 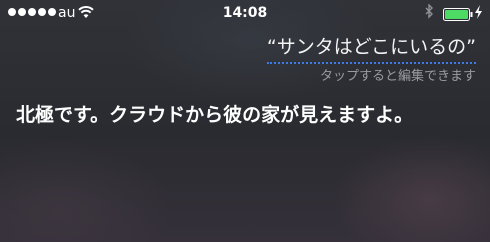 What do you see at coordinates (215, 115) in the screenshot?
I see `siri-answer: 北極です。クラウドから彼の家が見えますよ。` at bounding box center [215, 115].